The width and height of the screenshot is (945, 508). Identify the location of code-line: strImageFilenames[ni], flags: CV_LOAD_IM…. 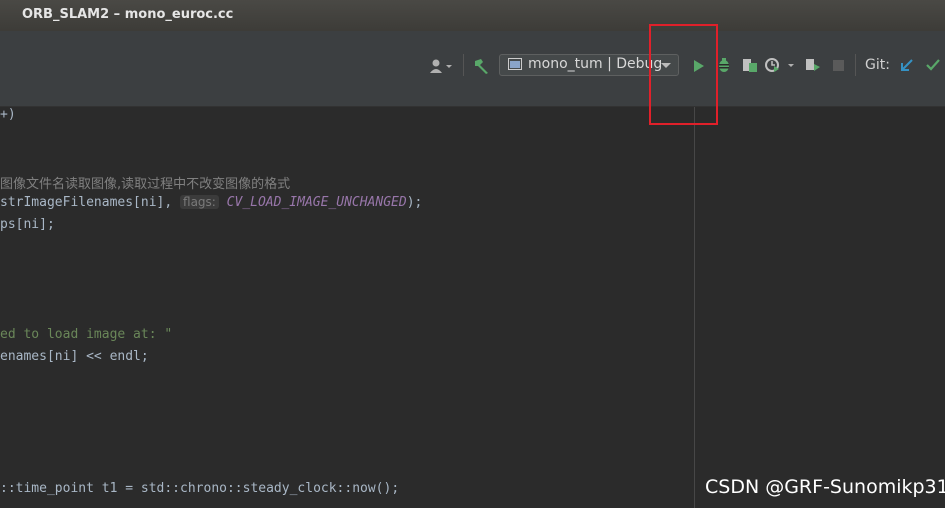
(211, 202).